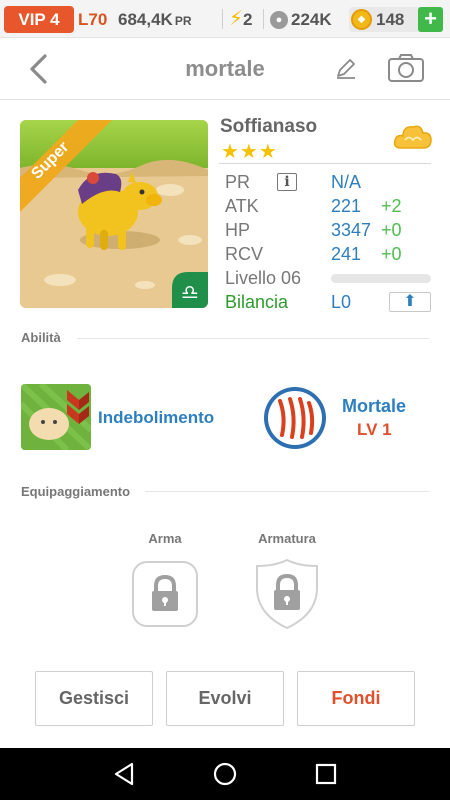 The width and height of the screenshot is (450, 800). What do you see at coordinates (287, 538) in the screenshot?
I see `armor-label: Armatura` at bounding box center [287, 538].